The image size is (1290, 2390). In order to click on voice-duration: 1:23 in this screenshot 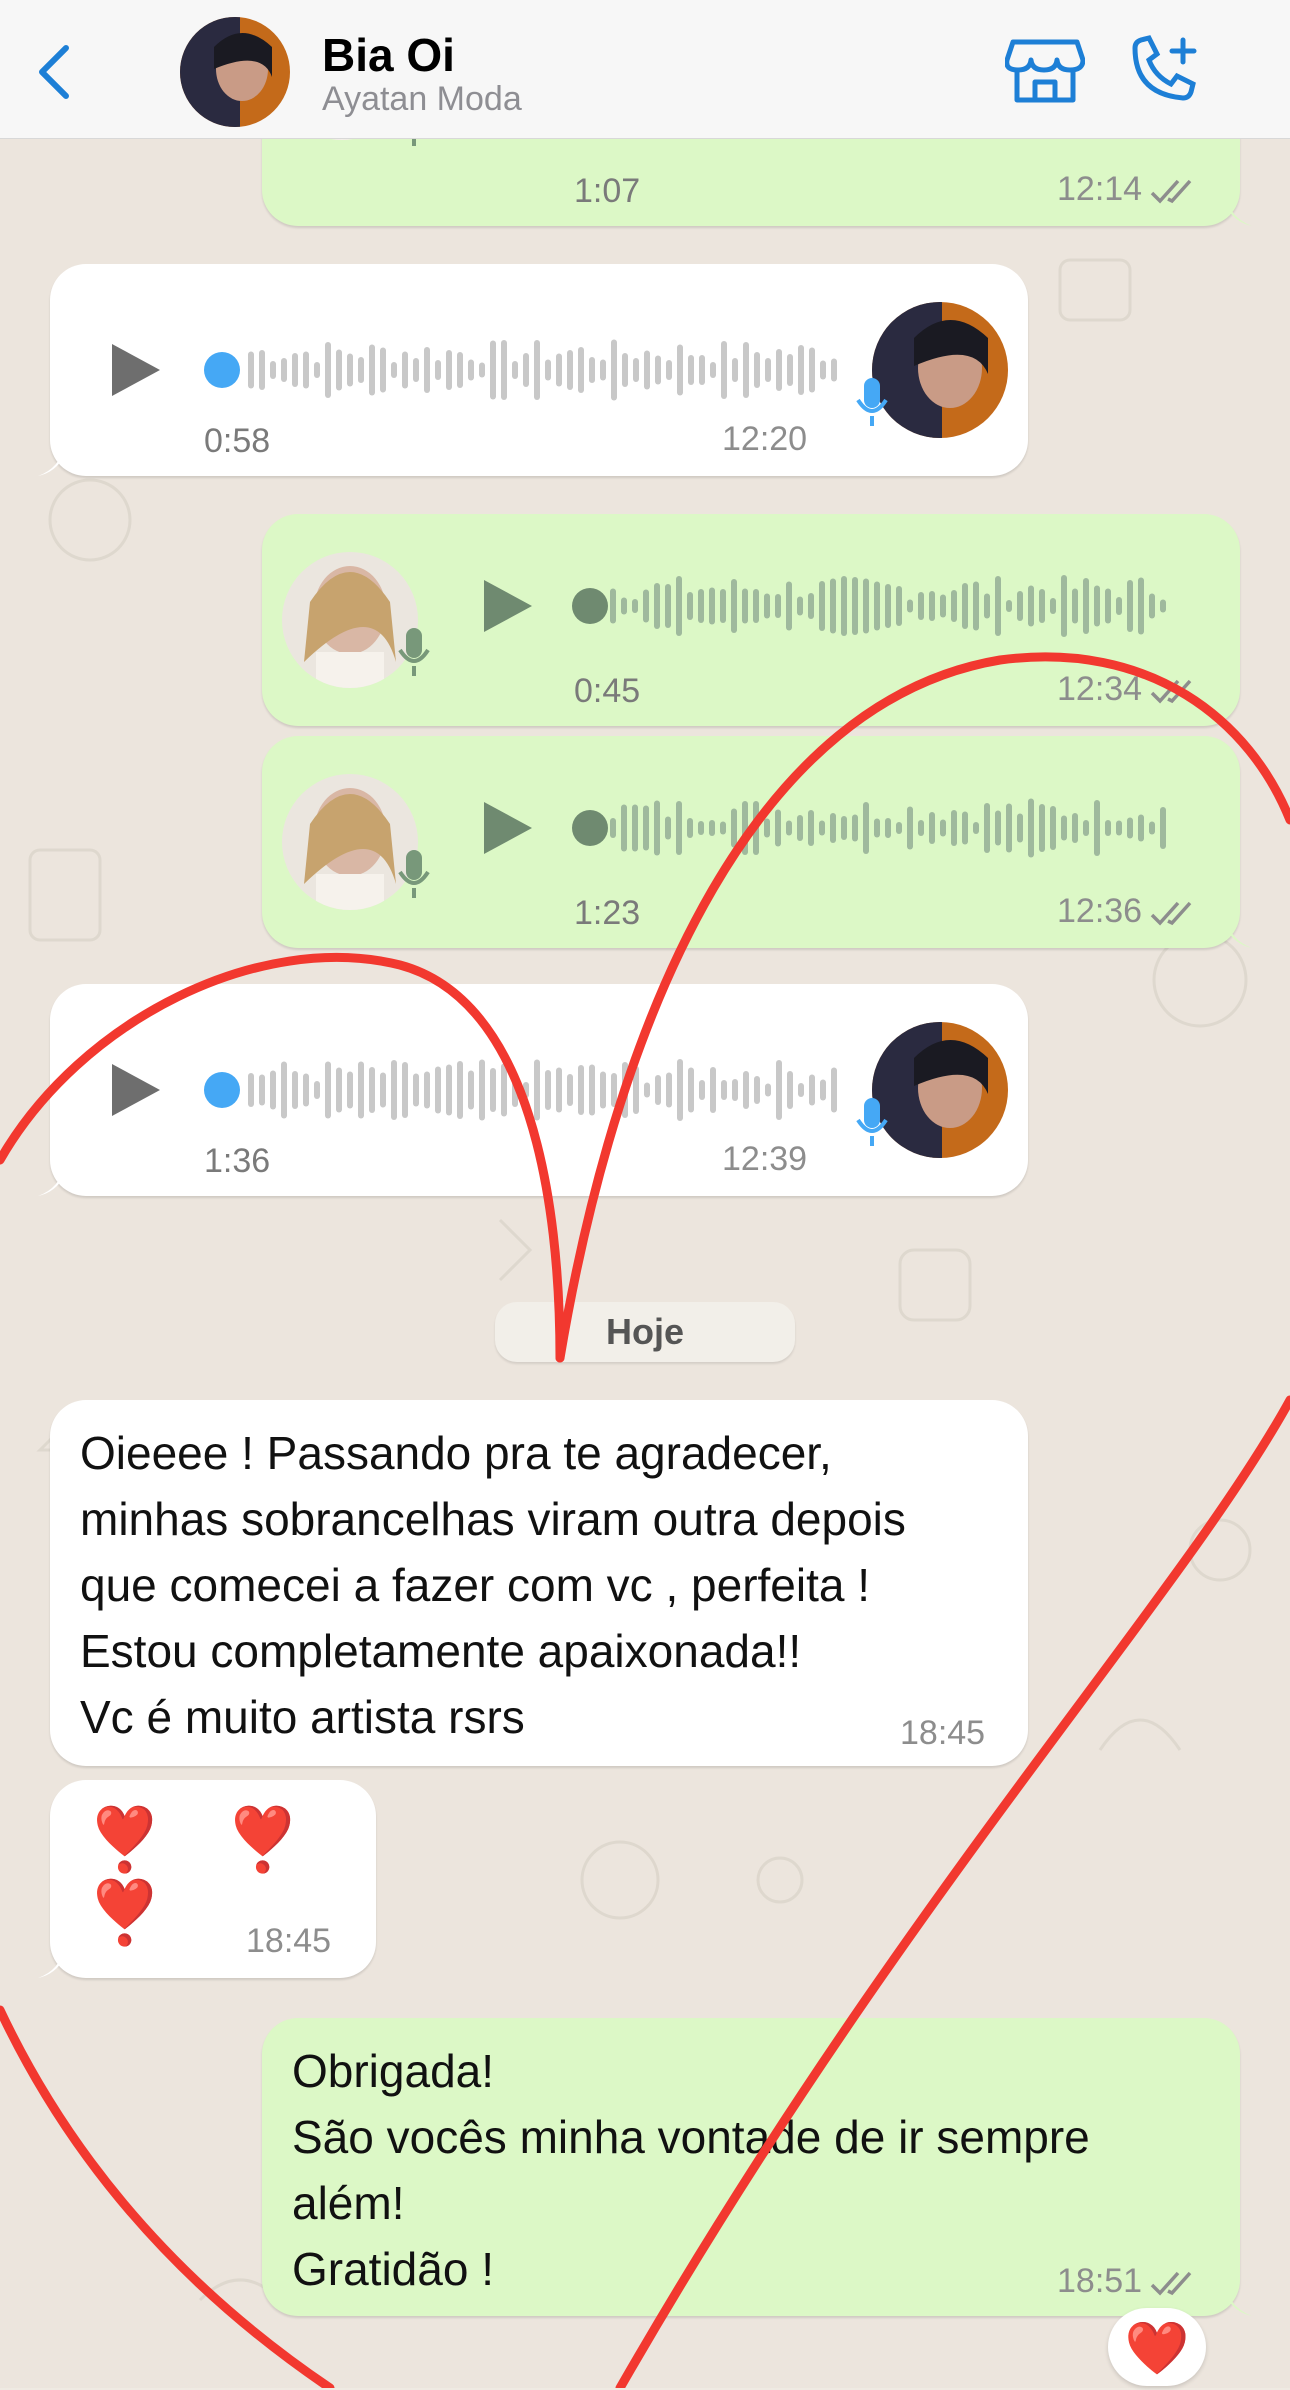, I will do `click(607, 913)`.